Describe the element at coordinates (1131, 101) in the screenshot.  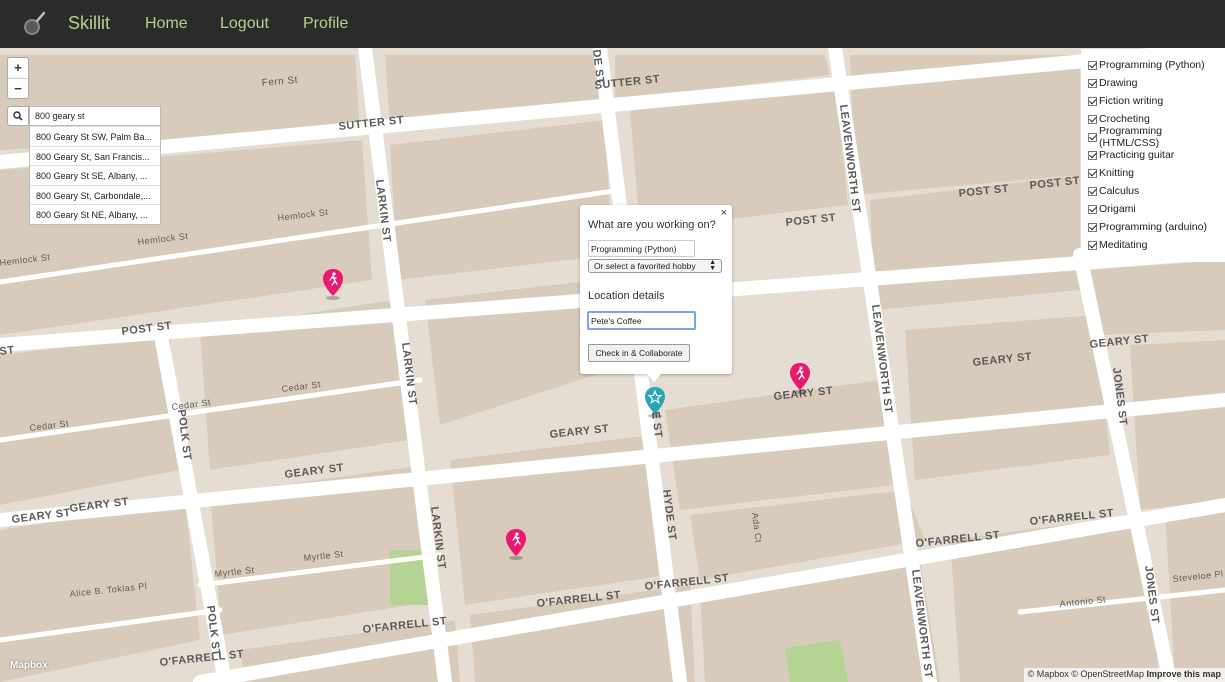
I see `hobby-label: Fiction writing` at that location.